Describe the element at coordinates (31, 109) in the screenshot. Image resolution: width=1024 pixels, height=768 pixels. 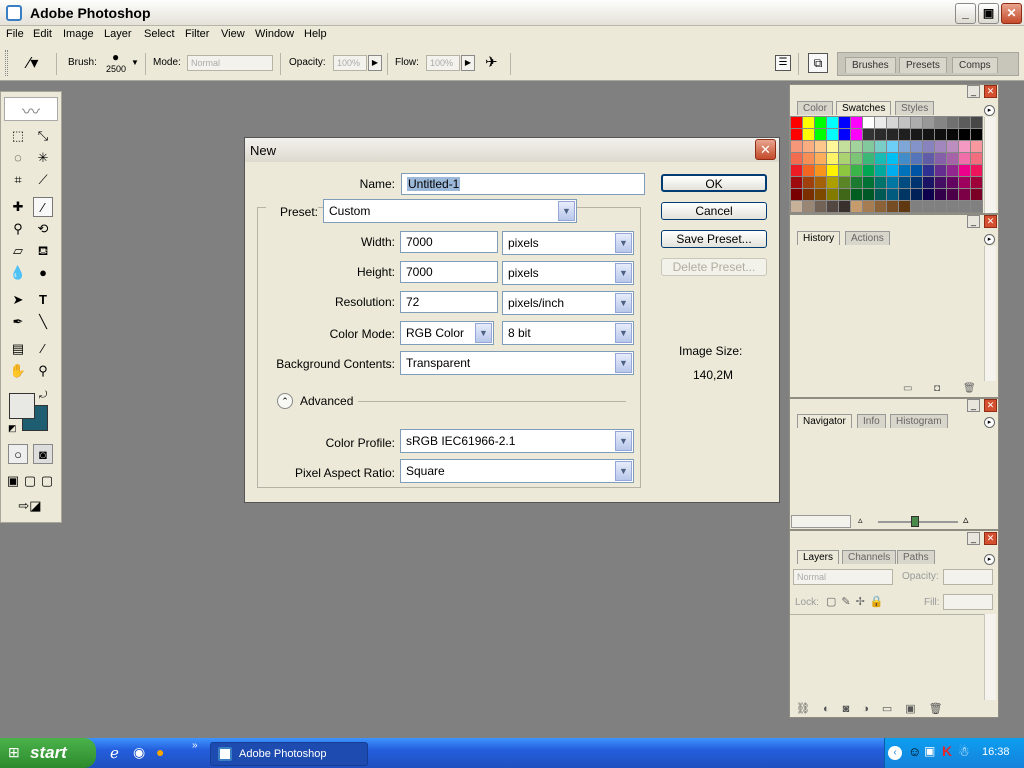
I see `feather-logo-icon: 〰` at that location.